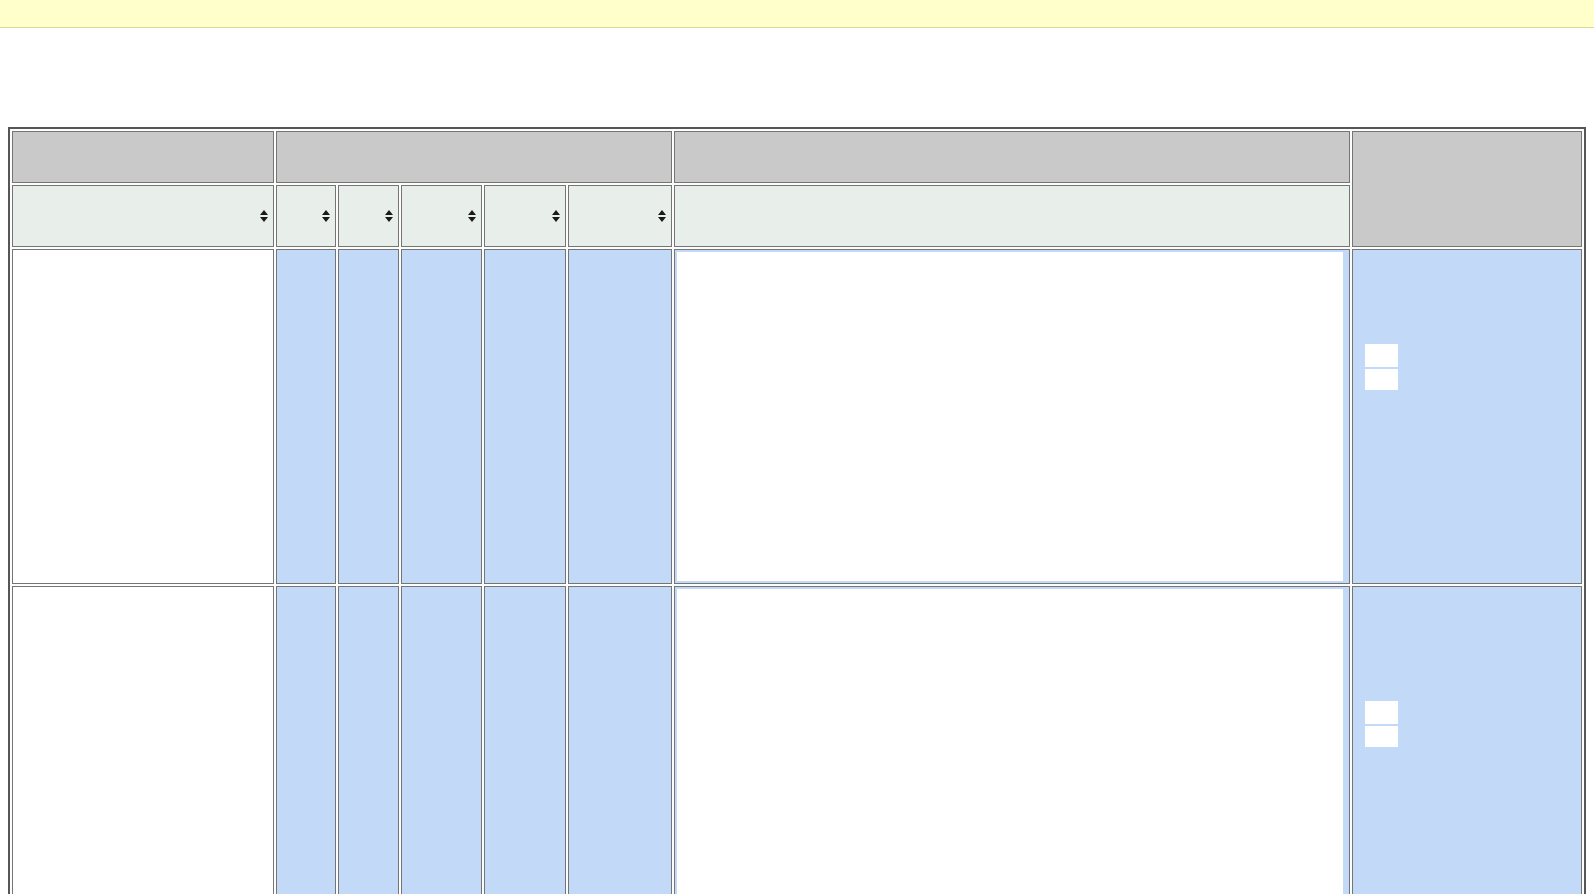 This screenshot has width=1594, height=894. I want to click on help-cell, so click(143, 157).